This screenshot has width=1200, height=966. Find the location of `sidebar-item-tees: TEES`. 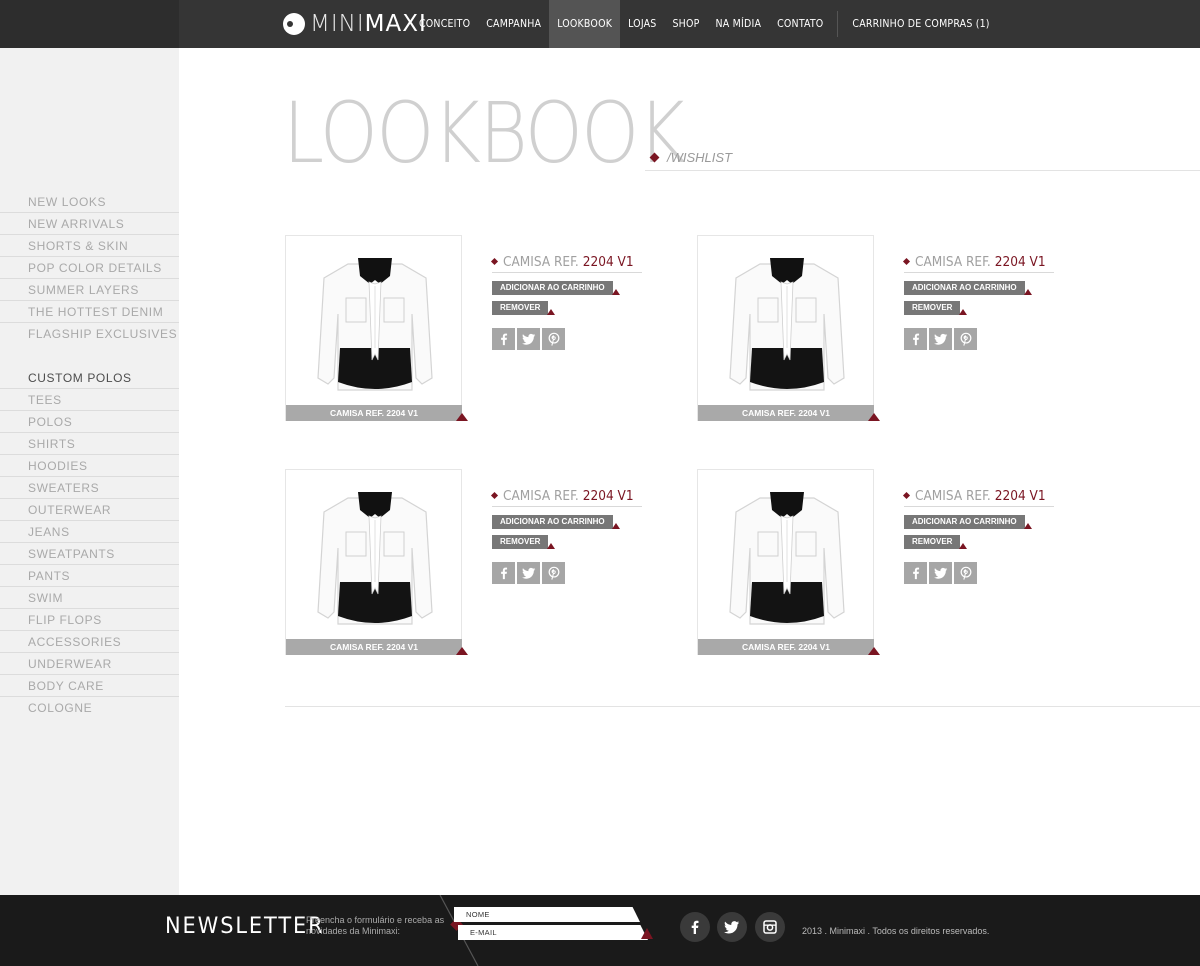

sidebar-item-tees: TEES is located at coordinates (89, 400).